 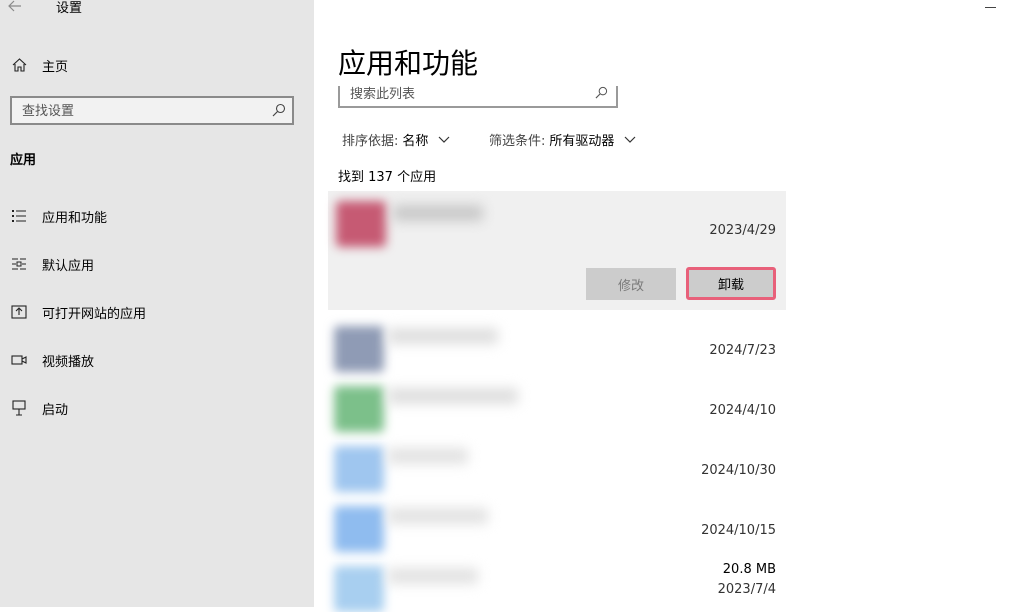 I want to click on app-size: 20.8 MB, so click(x=749, y=569).